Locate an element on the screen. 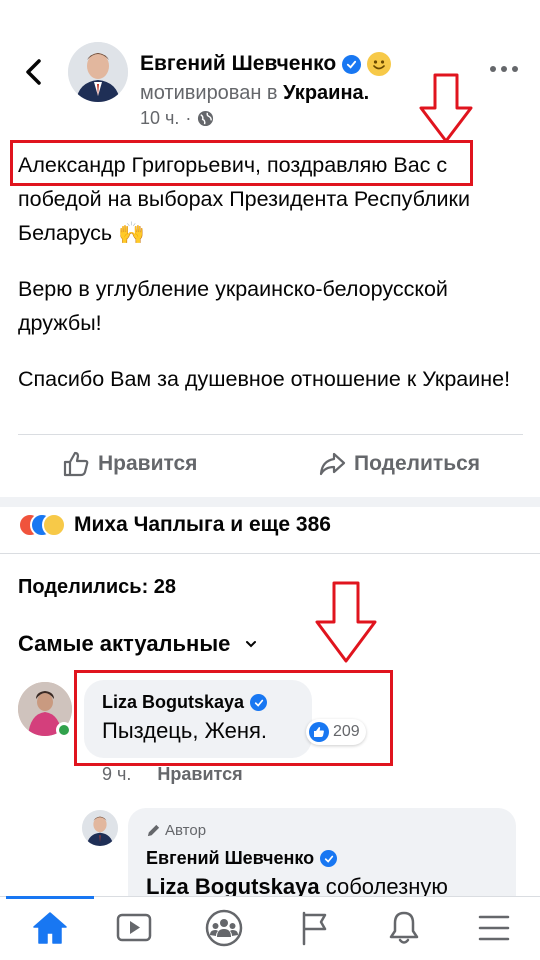  comment-time: 9 ч. is located at coordinates (117, 774).